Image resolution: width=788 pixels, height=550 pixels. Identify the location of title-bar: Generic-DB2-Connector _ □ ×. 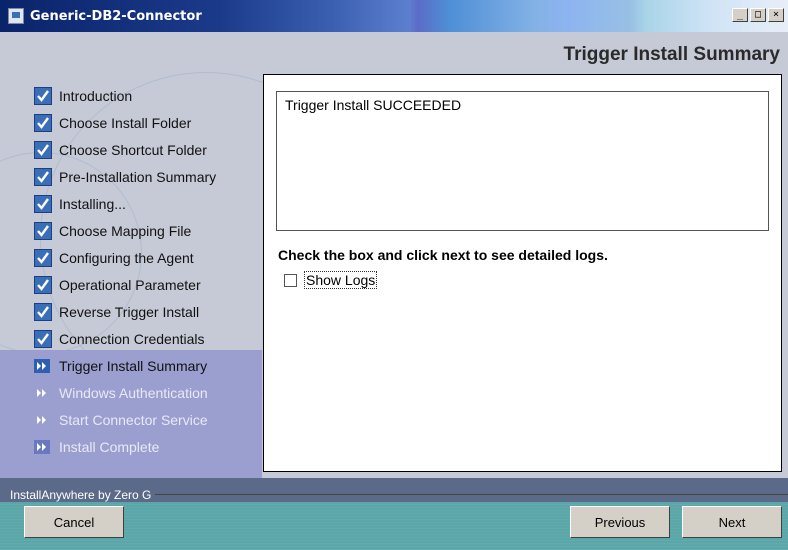
(394, 16).